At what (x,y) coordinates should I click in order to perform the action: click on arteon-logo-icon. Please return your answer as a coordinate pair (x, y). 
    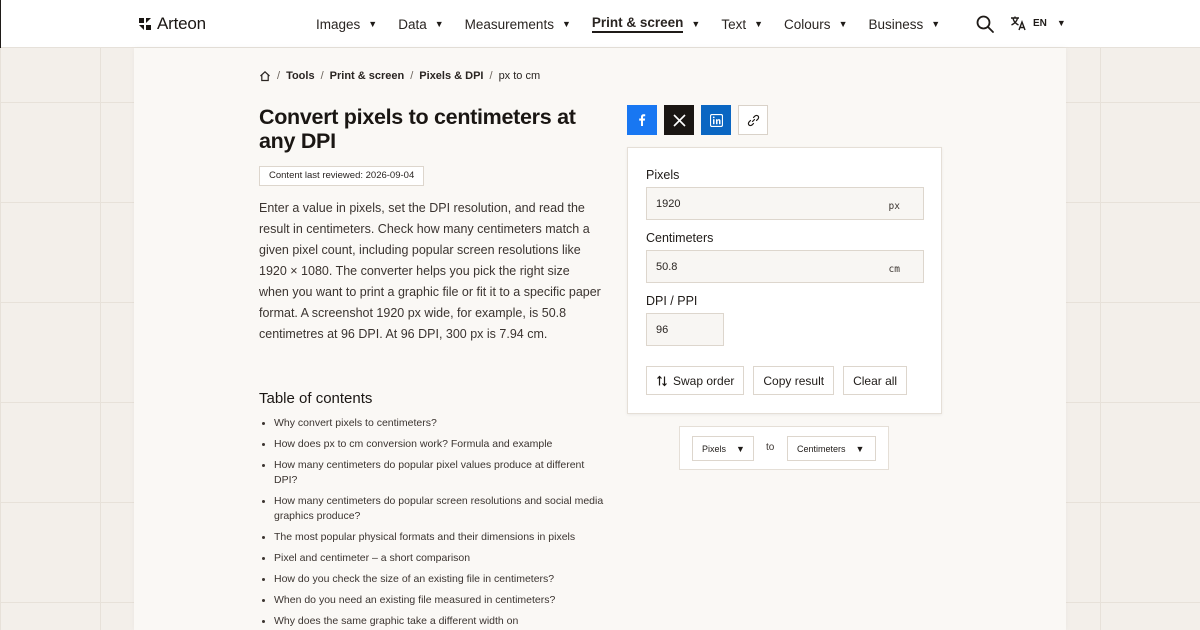
    Looking at the image, I should click on (145, 24).